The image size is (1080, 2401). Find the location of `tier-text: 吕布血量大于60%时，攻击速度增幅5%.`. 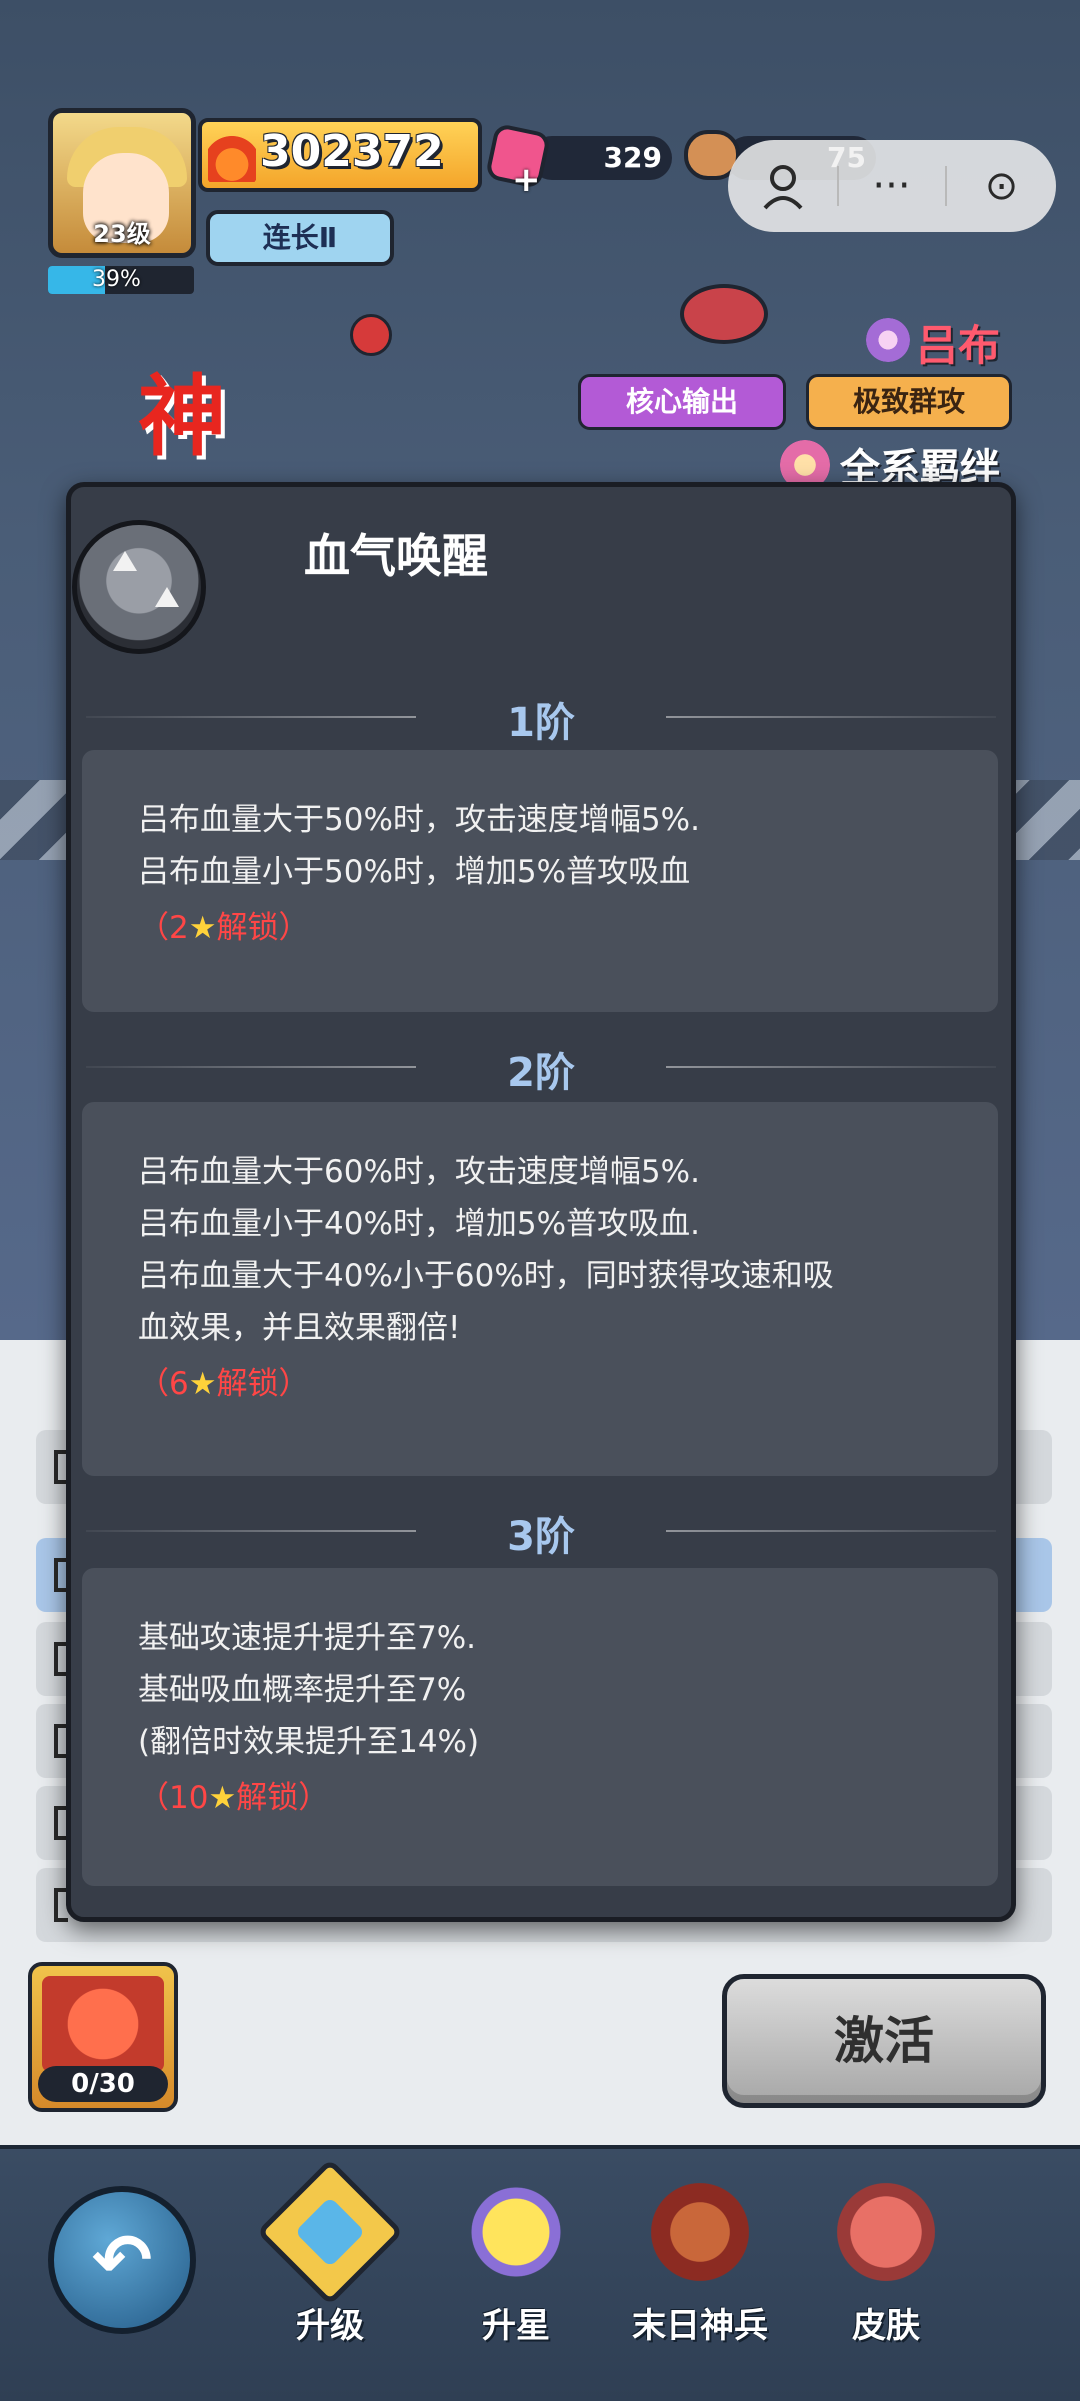

tier-text: 吕布血量大于60%时，攻击速度增幅5%. is located at coordinates (419, 1172).